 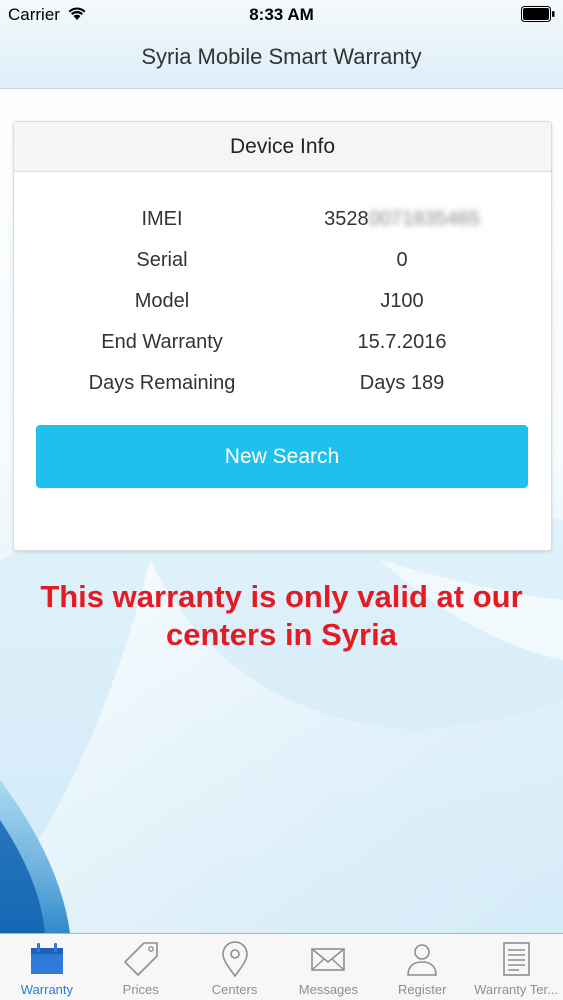 What do you see at coordinates (140, 959) in the screenshot?
I see `price-tag-icon` at bounding box center [140, 959].